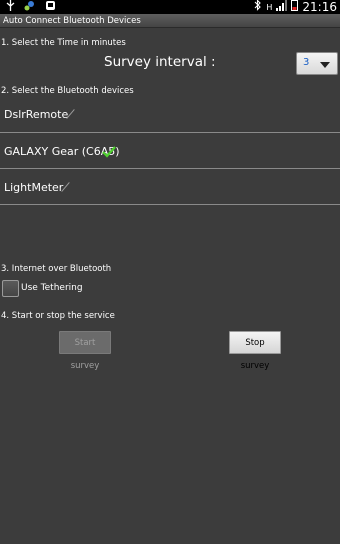 The height and width of the screenshot is (544, 340). What do you see at coordinates (56, 269) in the screenshot?
I see `section-internet-label: 3. Internet over Bluetooth` at bounding box center [56, 269].